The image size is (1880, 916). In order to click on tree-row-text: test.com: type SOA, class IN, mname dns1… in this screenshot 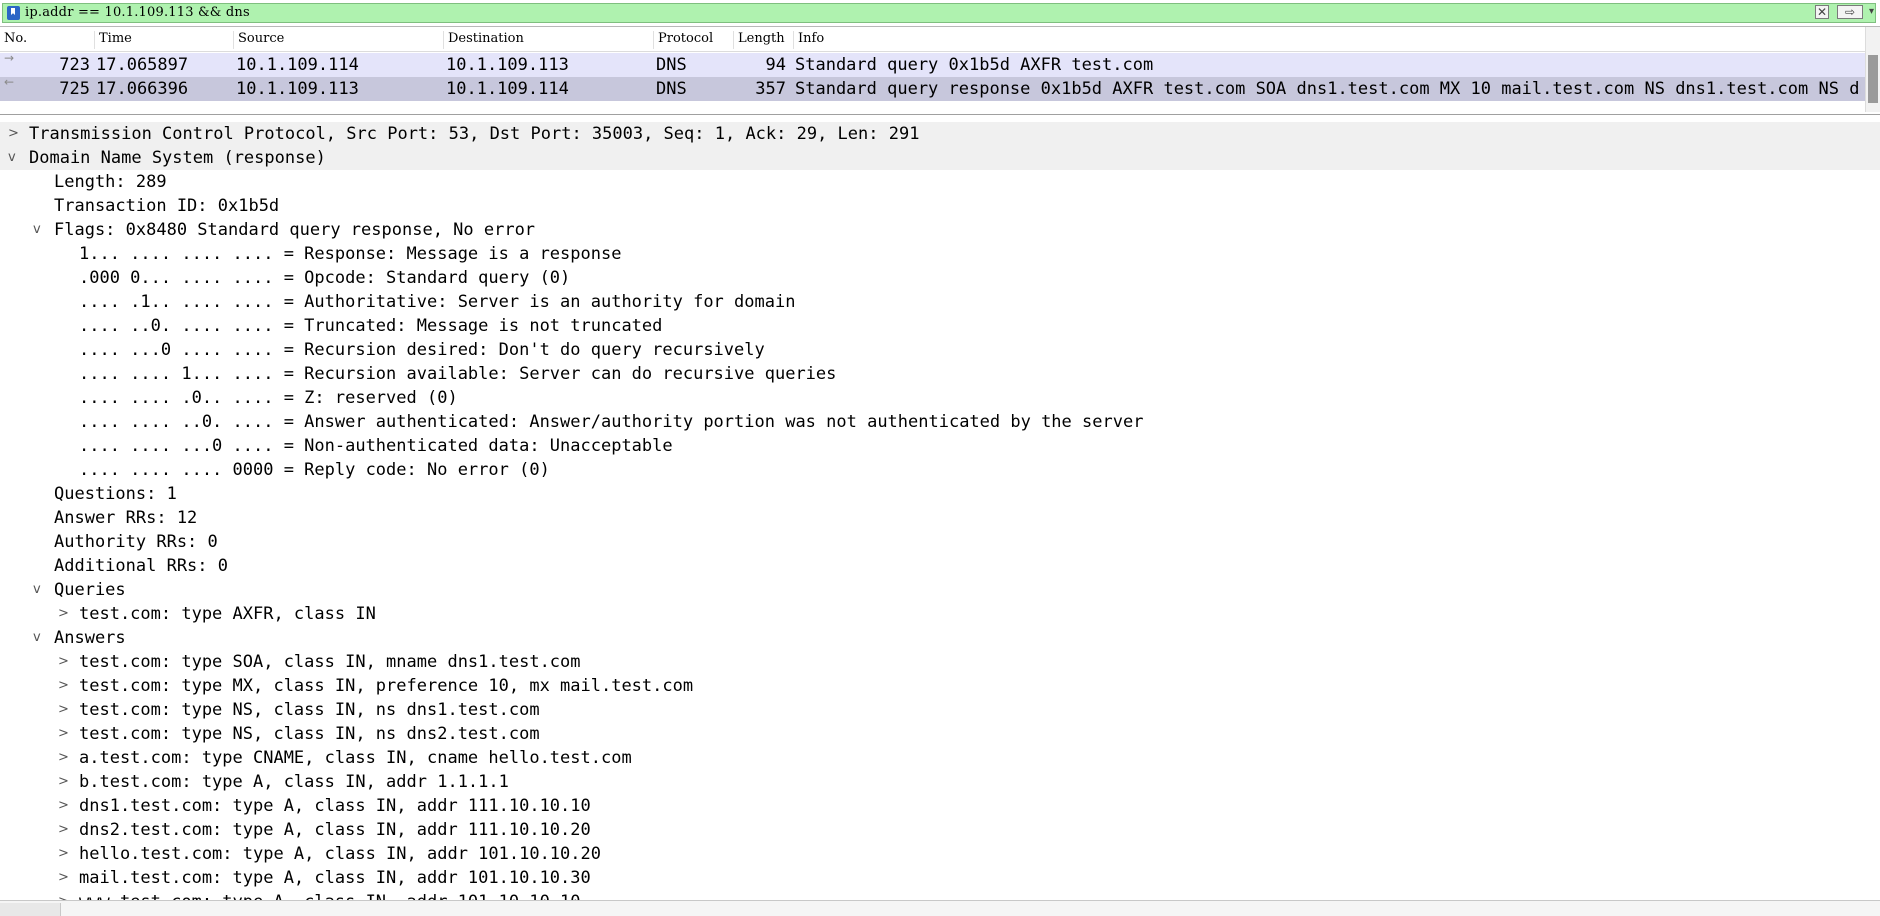, I will do `click(330, 662)`.